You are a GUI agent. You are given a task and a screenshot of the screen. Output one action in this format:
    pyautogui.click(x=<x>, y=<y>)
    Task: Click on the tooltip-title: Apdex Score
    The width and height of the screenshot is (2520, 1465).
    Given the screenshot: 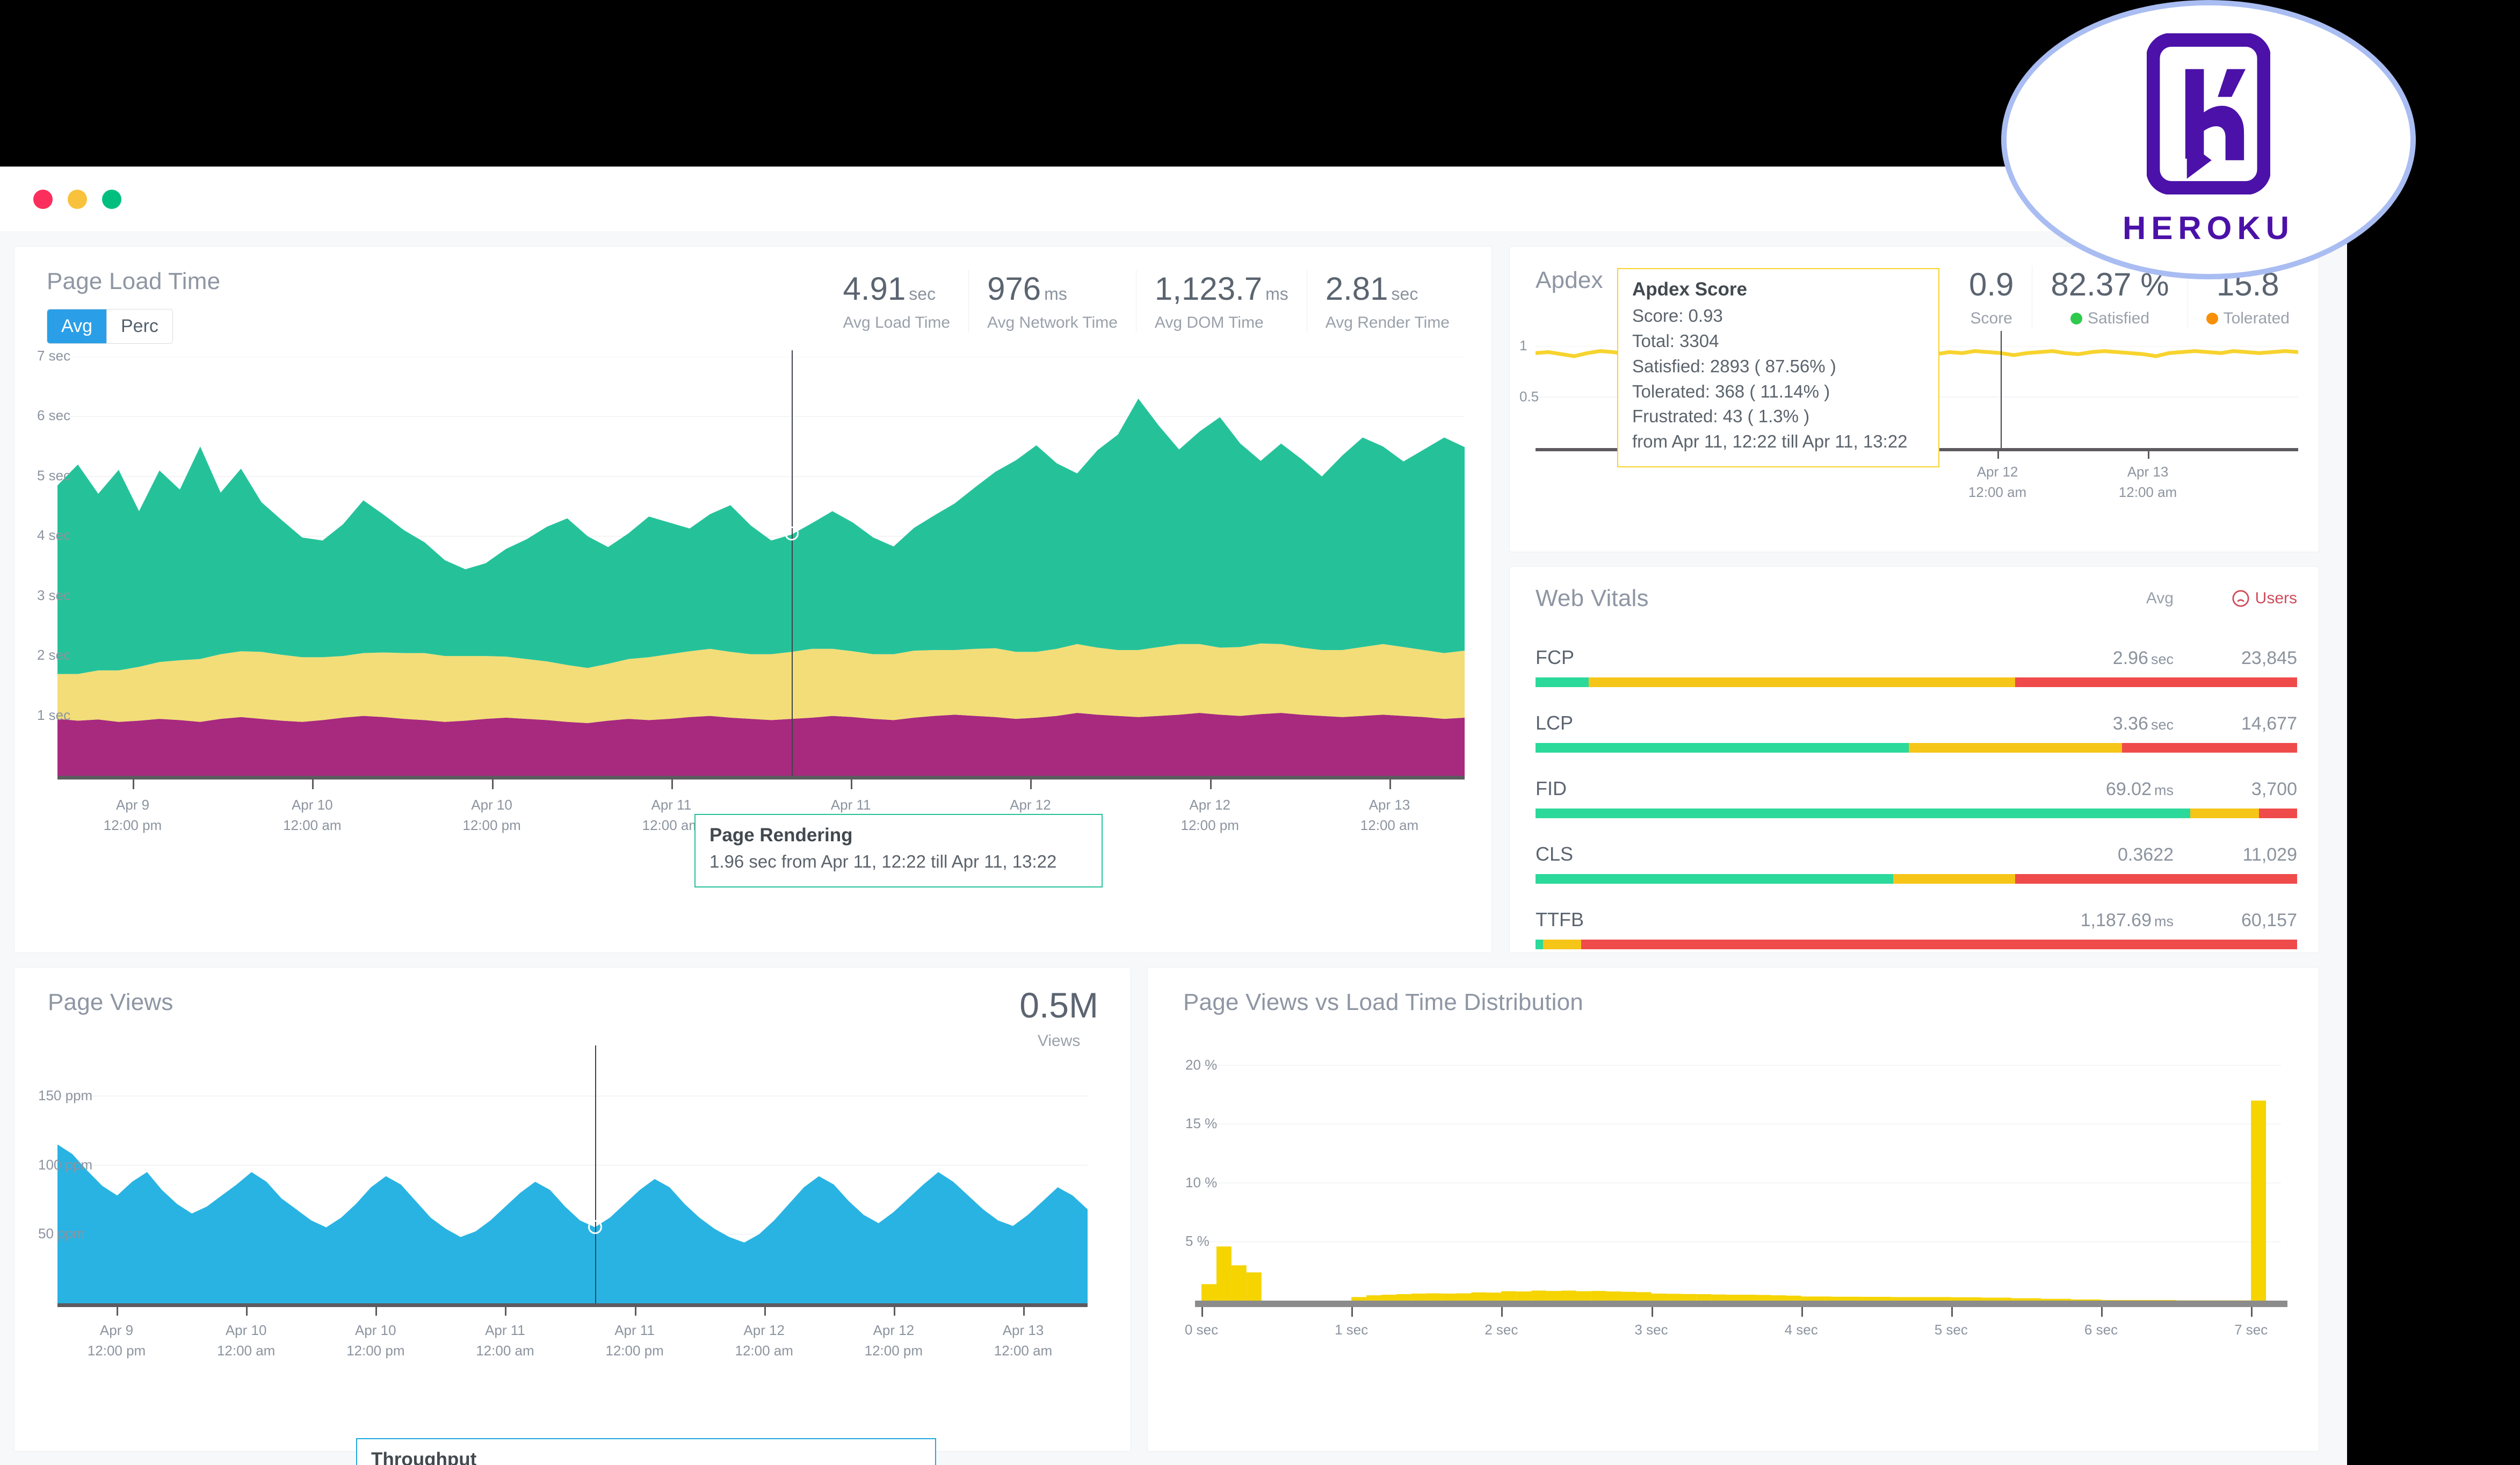 What is the action you would take?
    pyautogui.click(x=1689, y=290)
    